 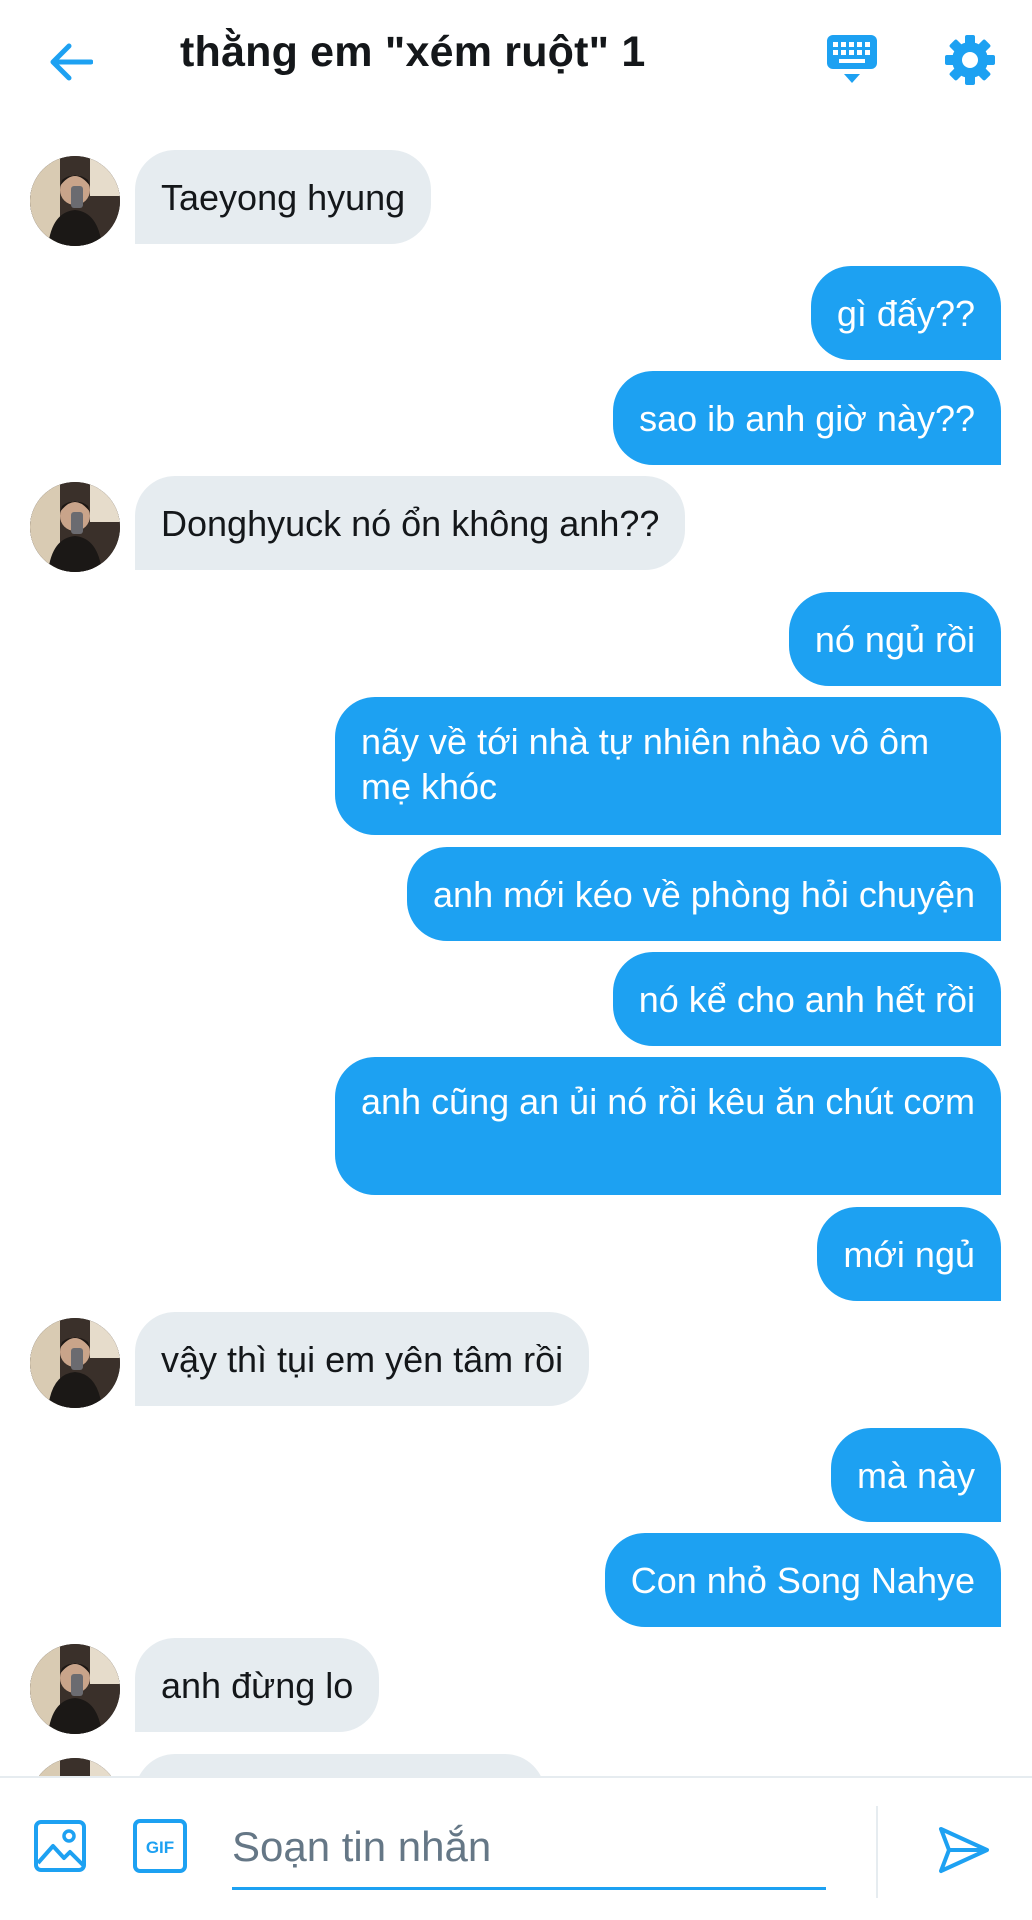 I want to click on incoming-message, so click(x=340, y=1765).